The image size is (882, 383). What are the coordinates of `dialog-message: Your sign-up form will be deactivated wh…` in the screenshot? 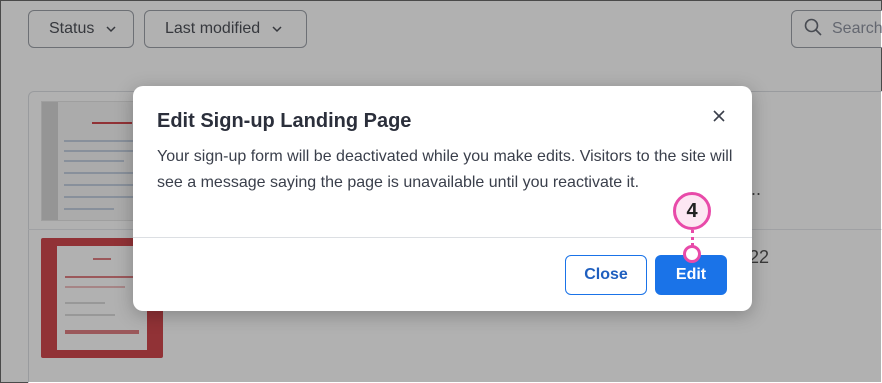 It's located at (445, 169).